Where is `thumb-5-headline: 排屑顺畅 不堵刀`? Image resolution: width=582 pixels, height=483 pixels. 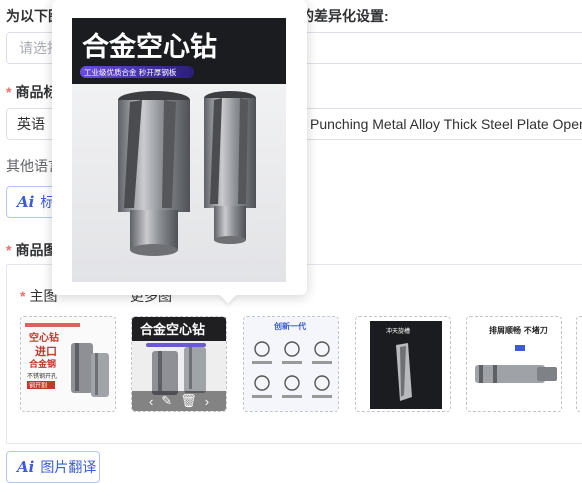 thumb-5-headline: 排屑顺畅 不堵刀 is located at coordinates (518, 330).